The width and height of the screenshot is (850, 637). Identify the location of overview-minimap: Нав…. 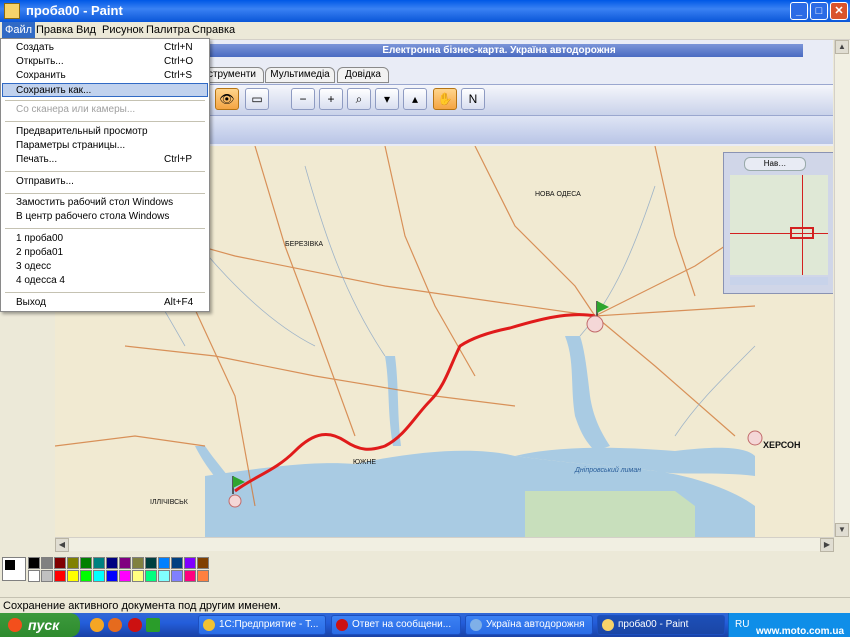
(778, 223).